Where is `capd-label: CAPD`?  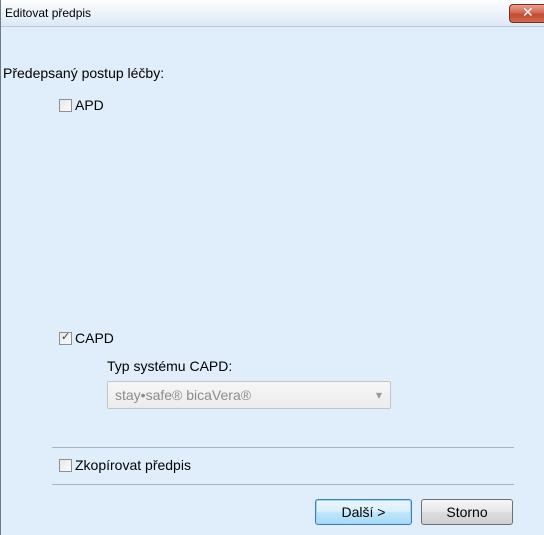
capd-label: CAPD is located at coordinates (94, 338).